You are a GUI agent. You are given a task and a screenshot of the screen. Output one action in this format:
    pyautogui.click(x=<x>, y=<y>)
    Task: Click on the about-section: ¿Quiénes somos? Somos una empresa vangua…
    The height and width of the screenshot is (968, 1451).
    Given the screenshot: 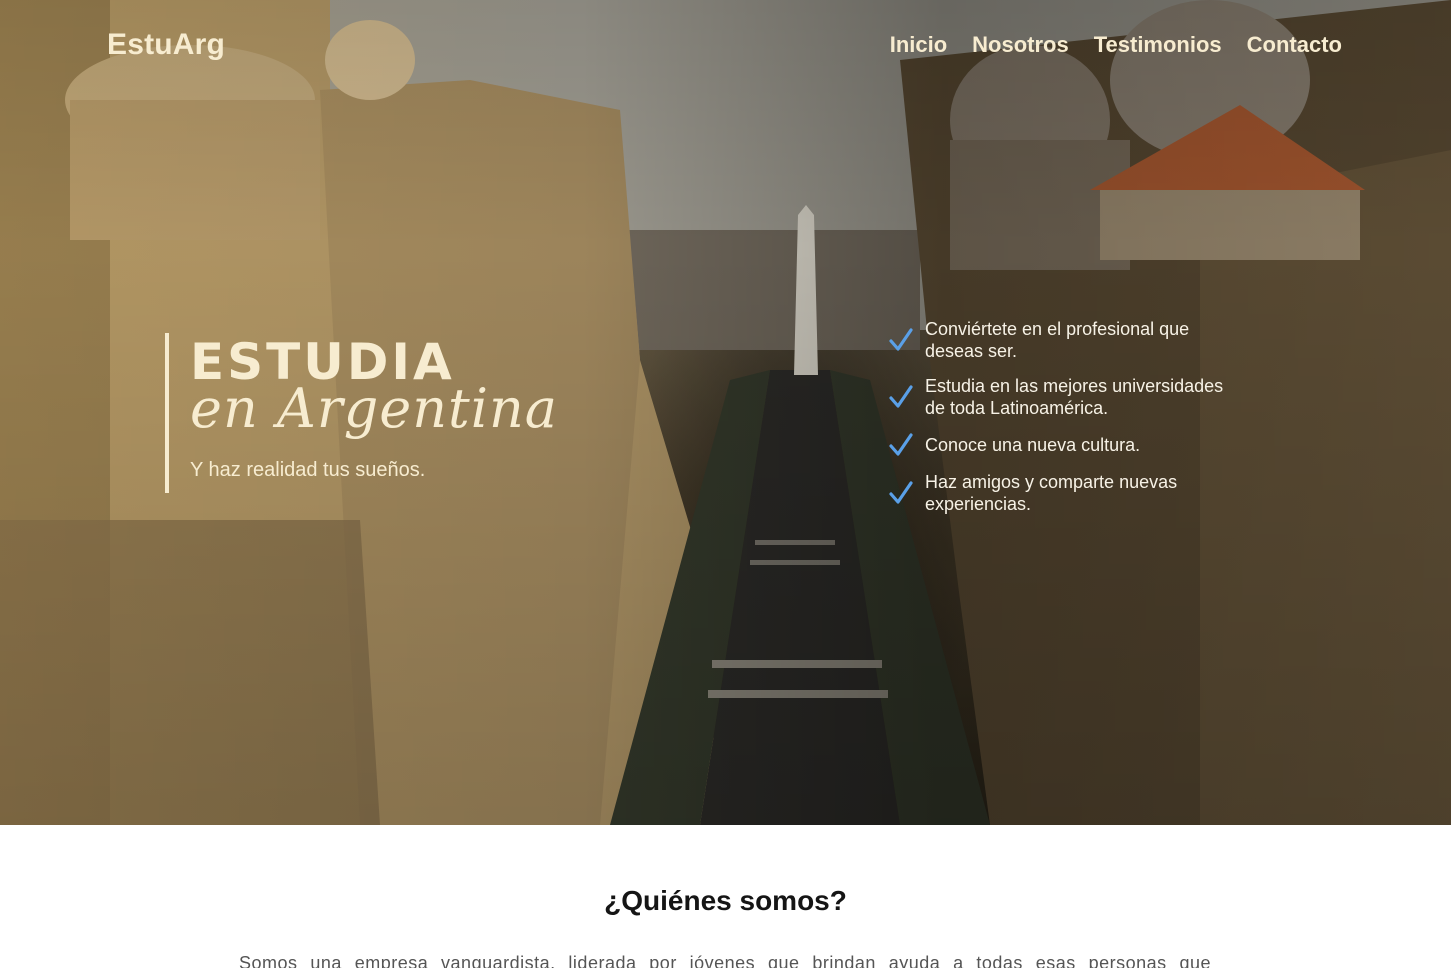 What is the action you would take?
    pyautogui.click(x=725, y=896)
    